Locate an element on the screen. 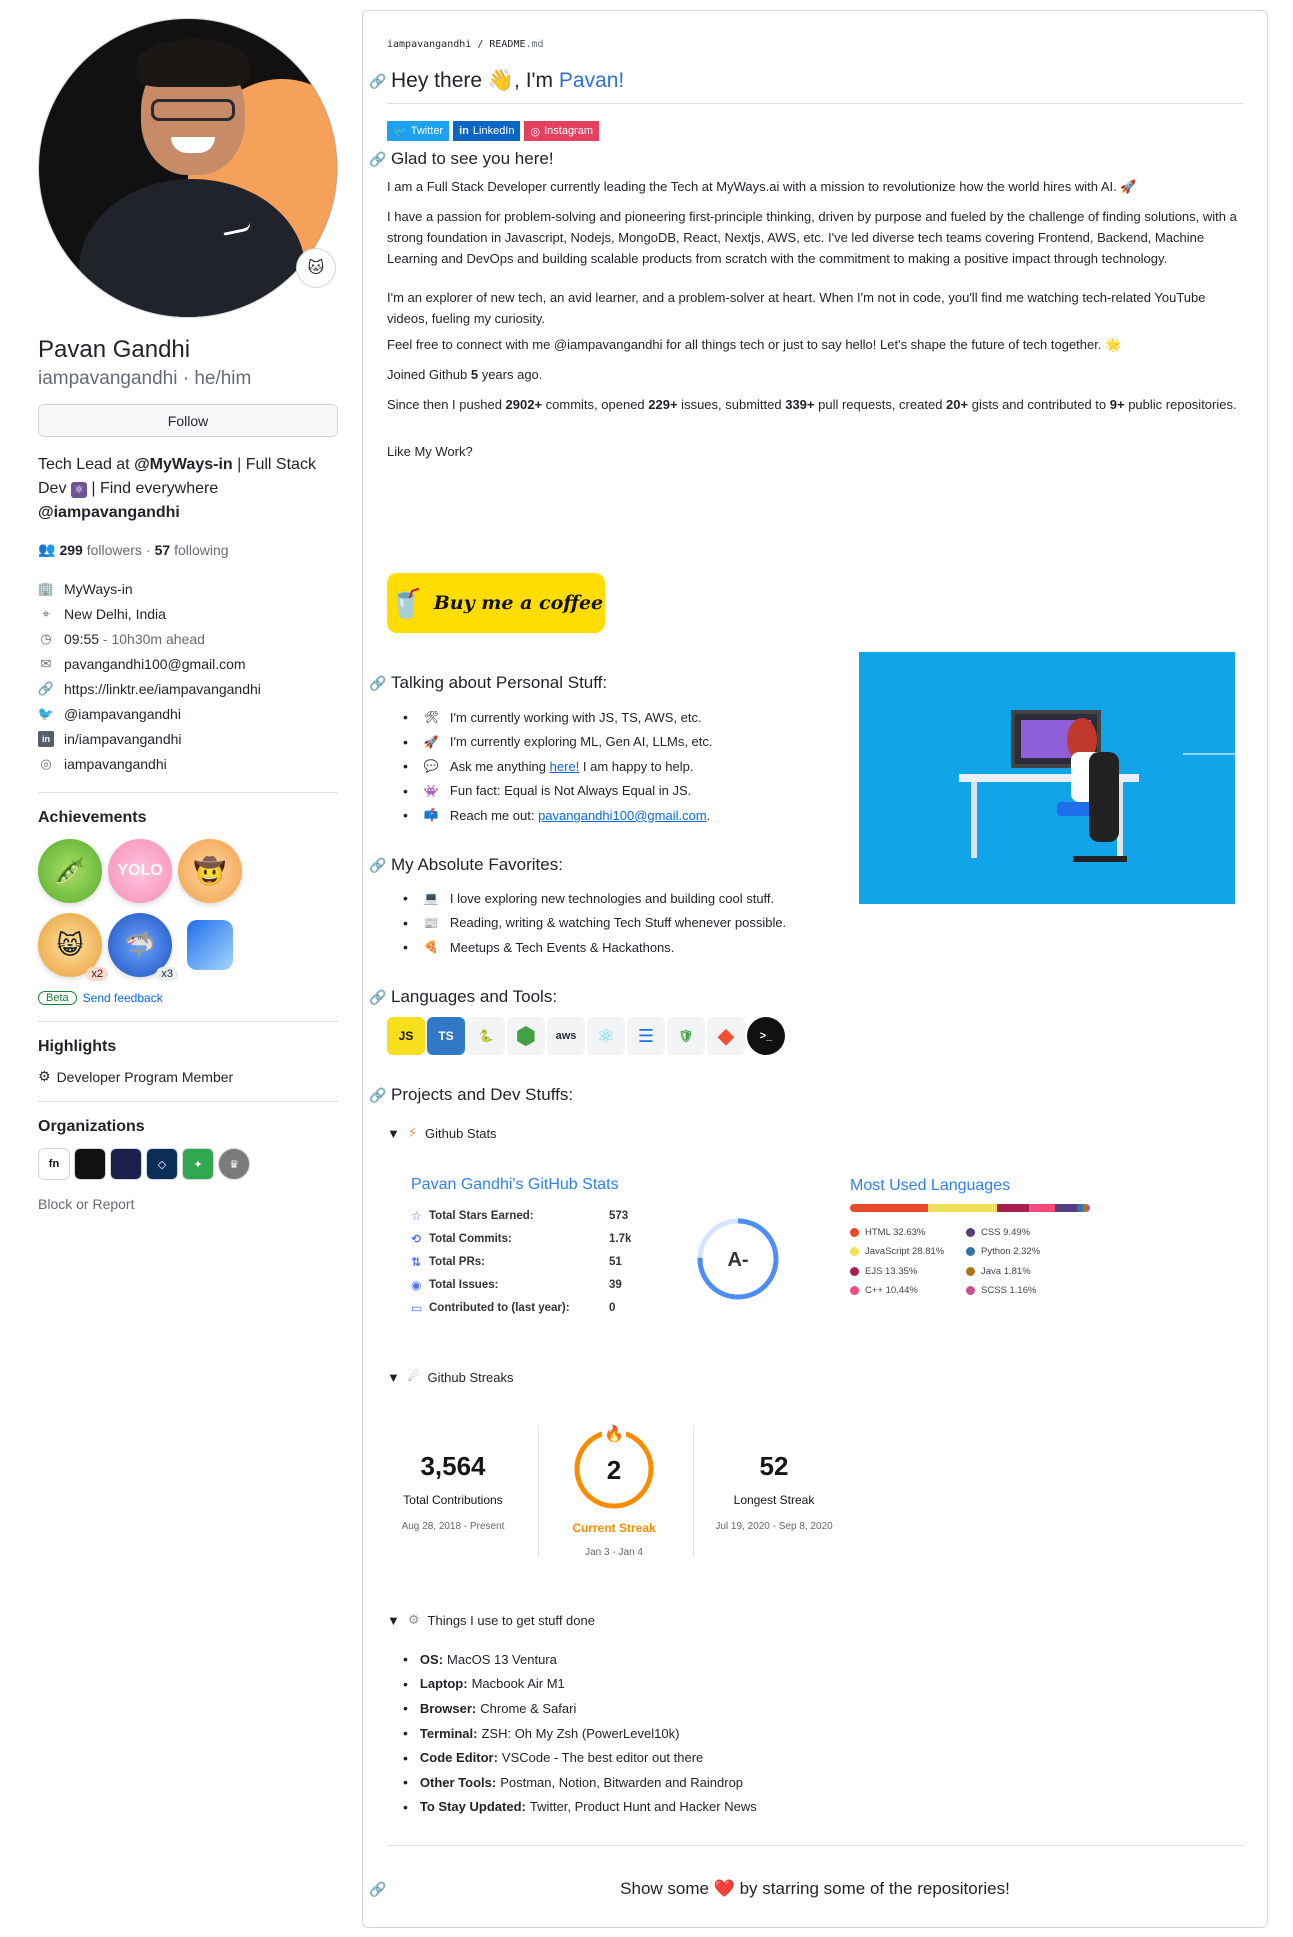 The width and height of the screenshot is (1293, 1937). aws-icon: aws is located at coordinates (566, 1036).